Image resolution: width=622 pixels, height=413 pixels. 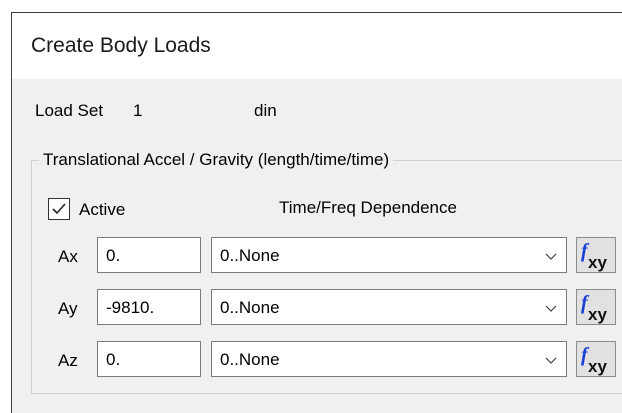 I want to click on ay-dependence-select: 0..None, so click(x=389, y=307).